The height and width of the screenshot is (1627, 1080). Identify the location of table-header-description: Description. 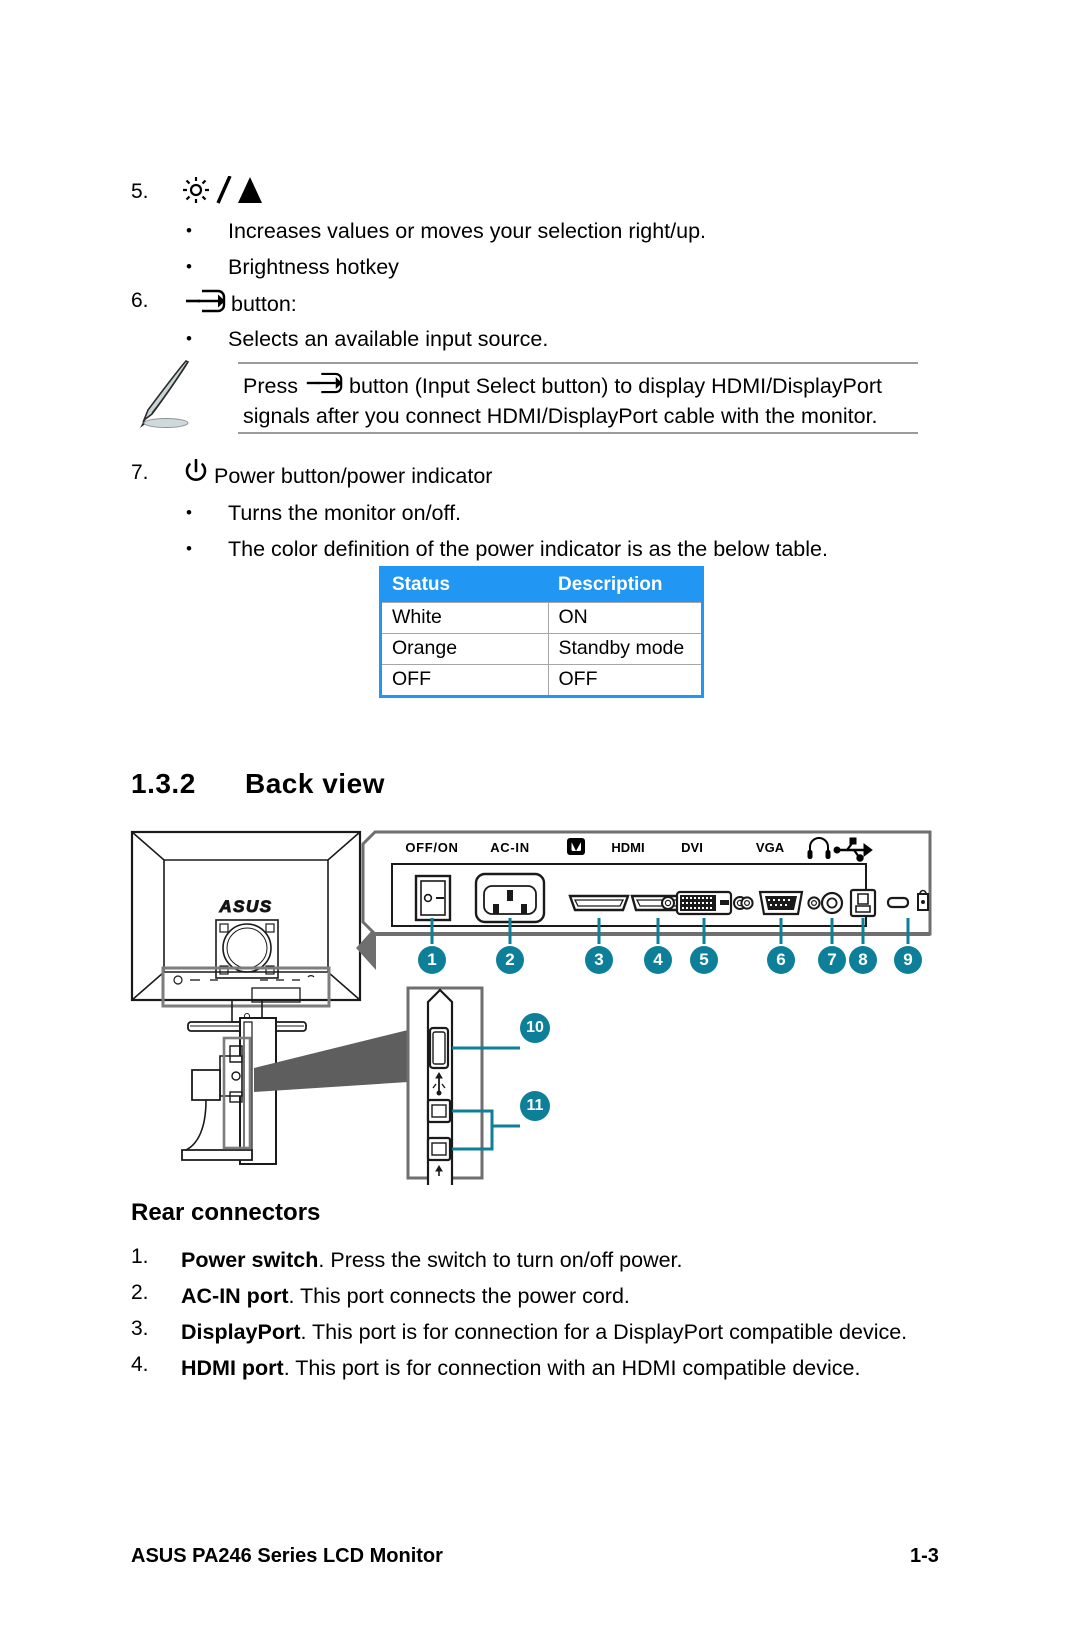
(625, 585).